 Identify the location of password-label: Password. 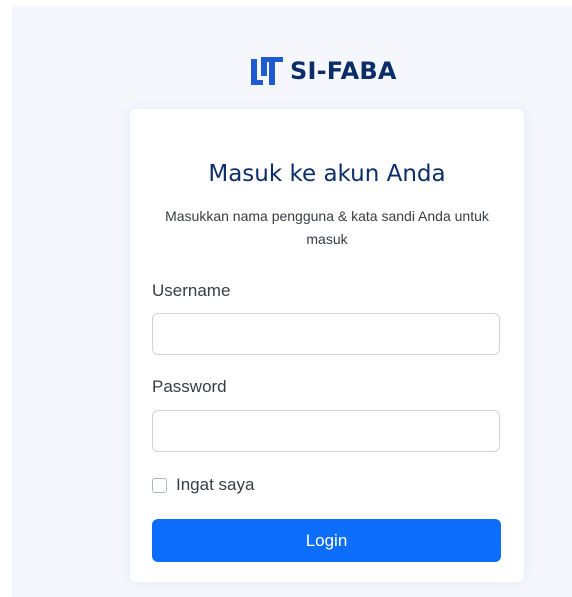
(189, 386).